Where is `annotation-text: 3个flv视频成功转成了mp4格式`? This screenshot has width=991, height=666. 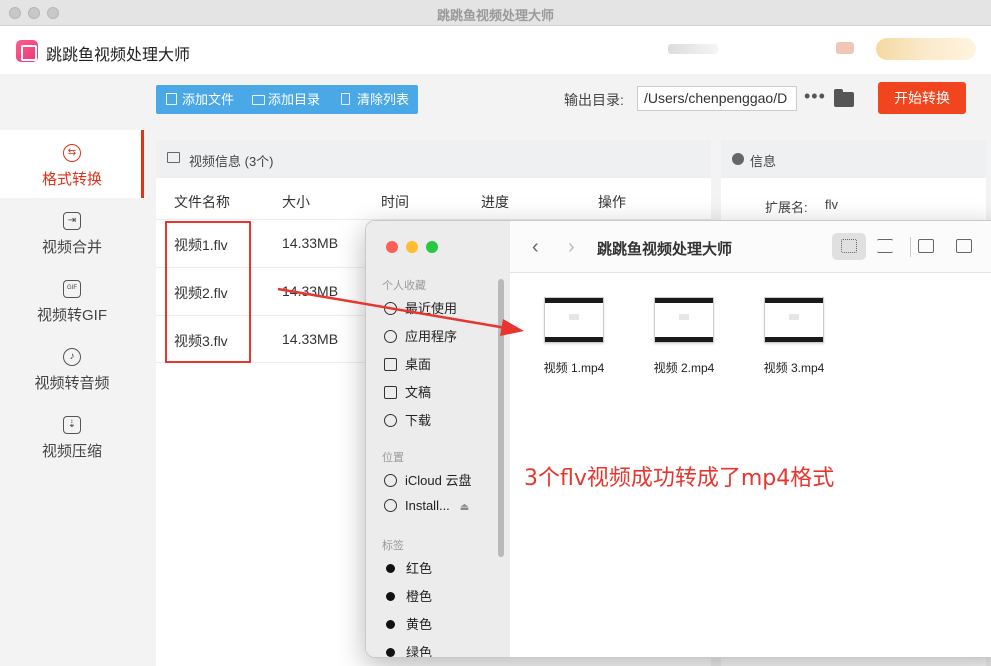 annotation-text: 3个flv视频成功转成了mp4格式 is located at coordinates (679, 478).